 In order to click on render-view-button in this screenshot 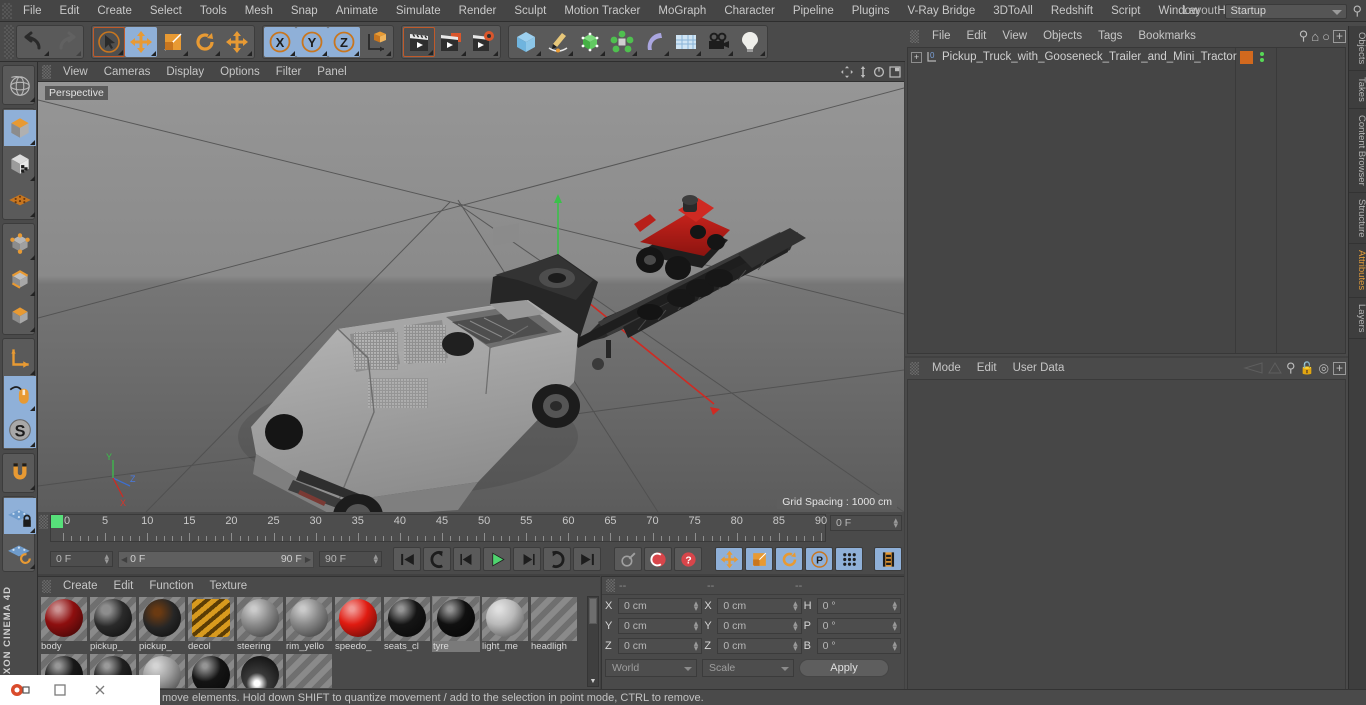, I will do `click(419, 41)`.